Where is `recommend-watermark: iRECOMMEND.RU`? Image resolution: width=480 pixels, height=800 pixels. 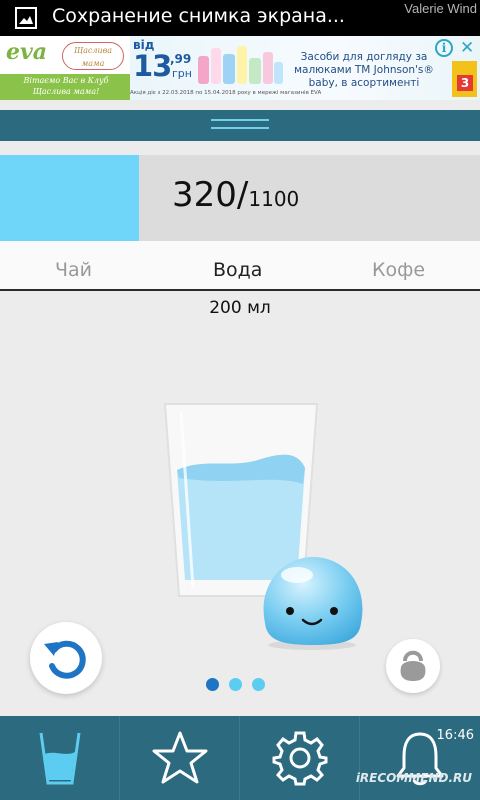
recommend-watermark: iRECOMMEND.RU is located at coordinates (413, 778).